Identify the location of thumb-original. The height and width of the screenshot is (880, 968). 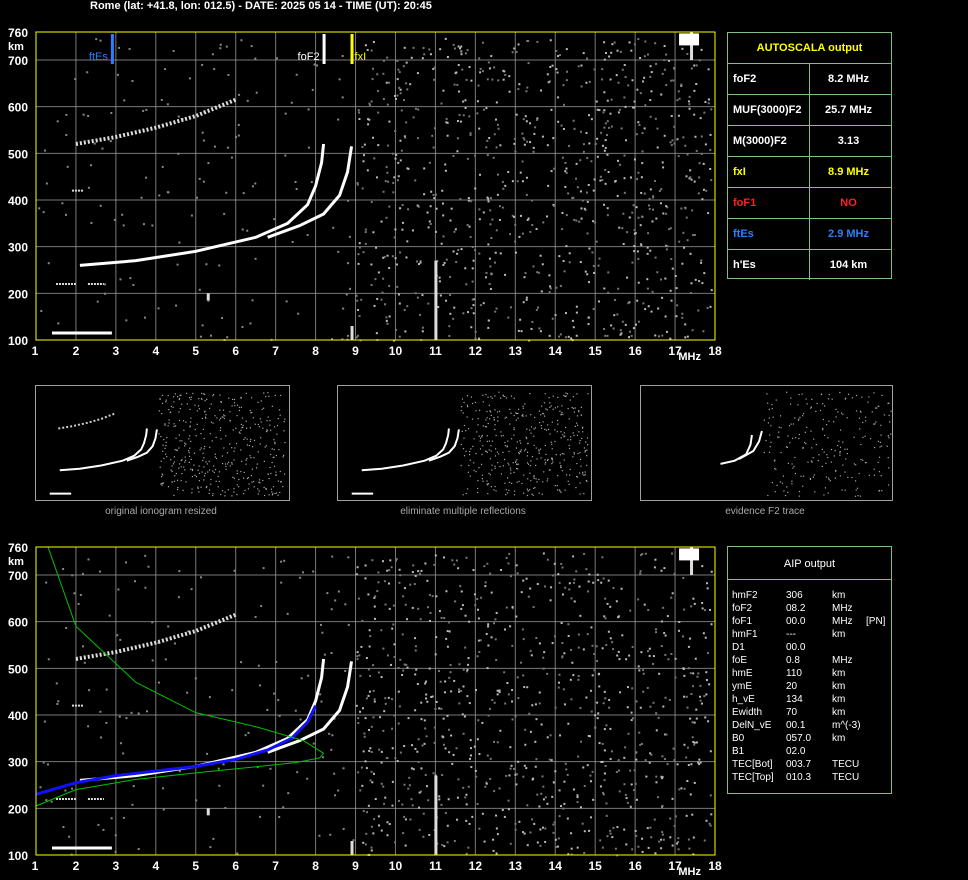
(162, 443).